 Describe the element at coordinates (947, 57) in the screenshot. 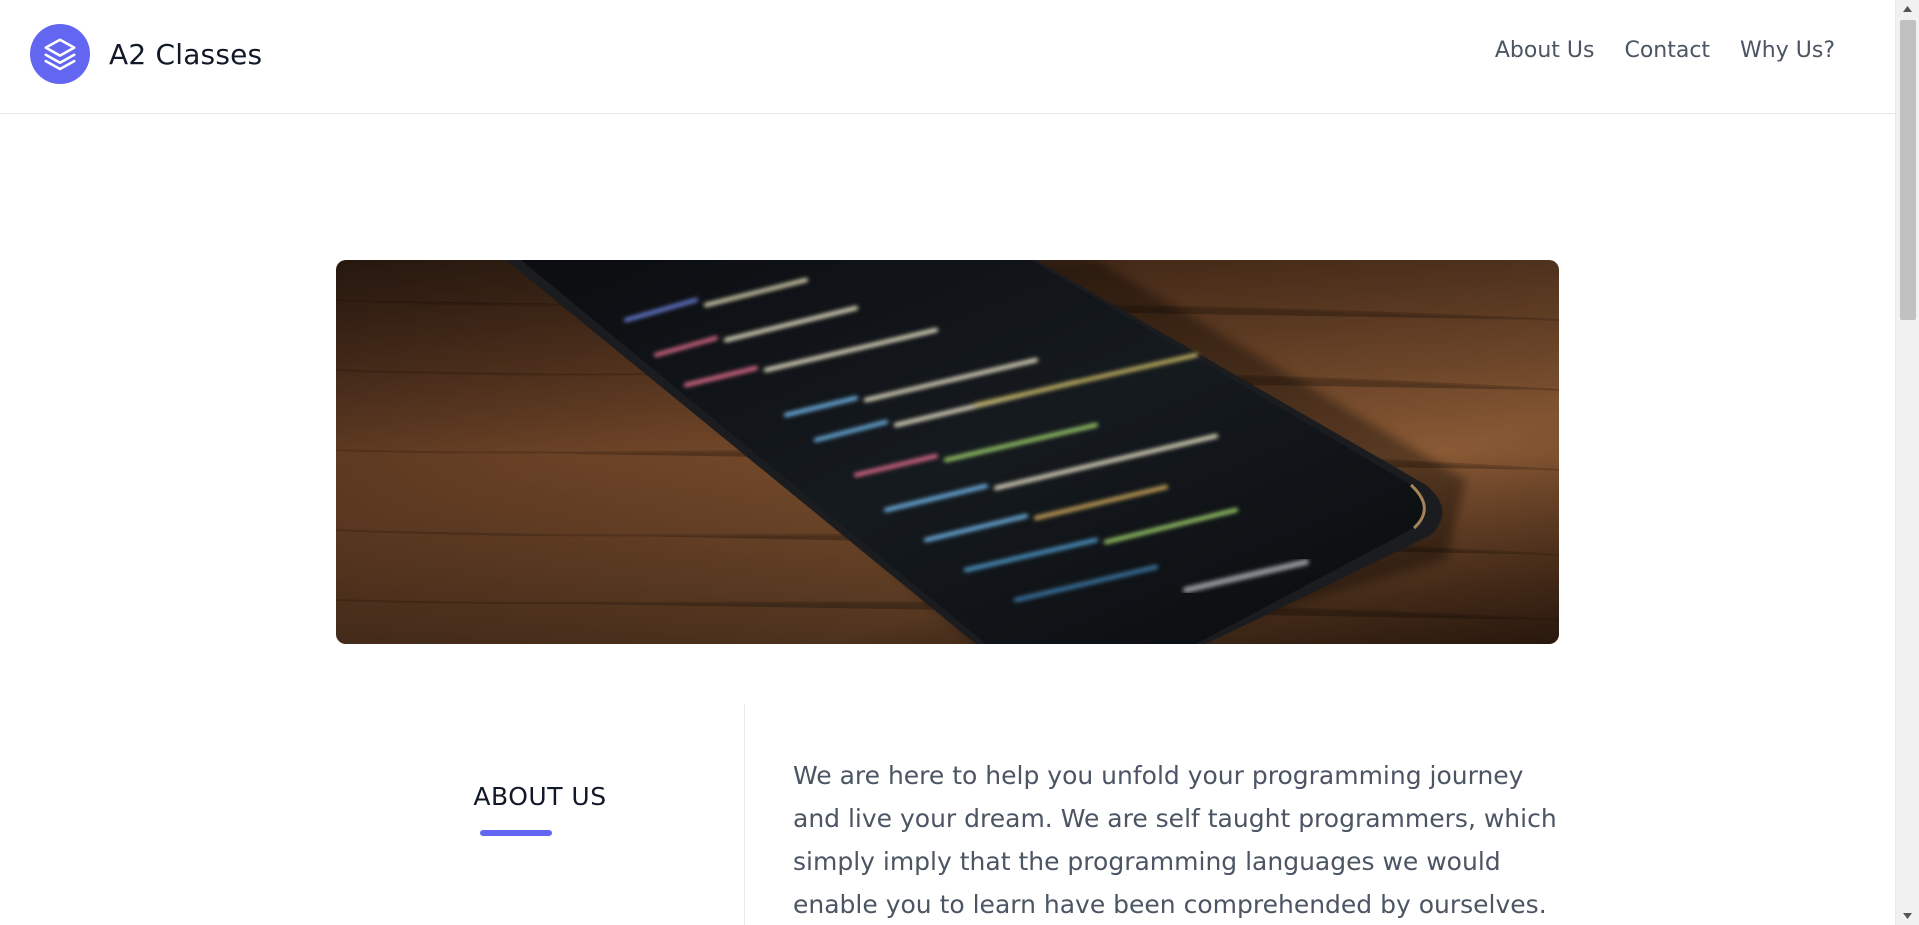

I see `site-header: A2 Classes About Us Contact Why Us?` at that location.